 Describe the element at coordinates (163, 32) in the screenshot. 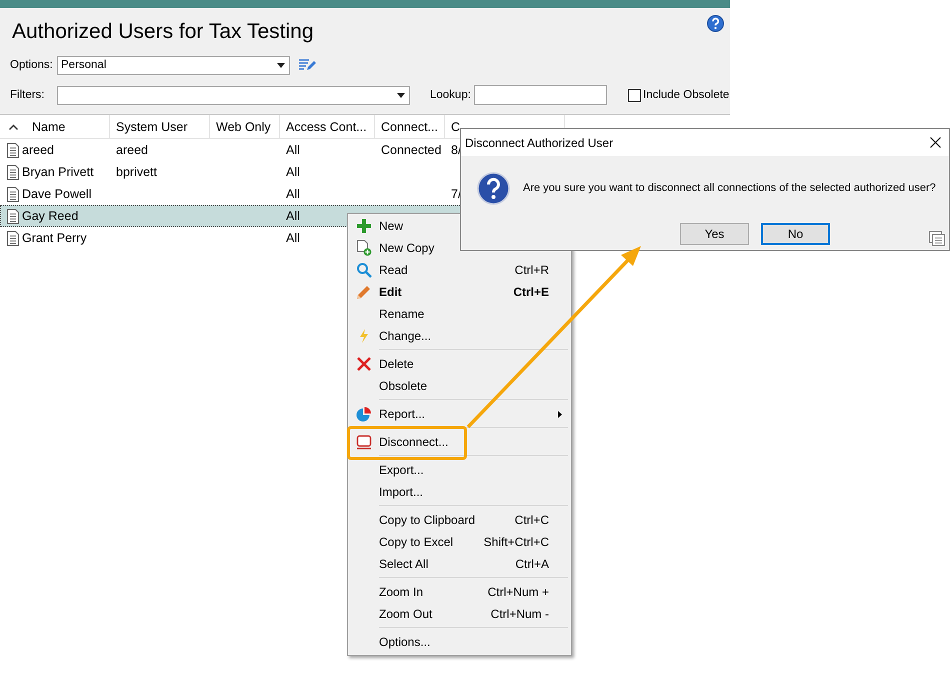

I see `page-title: Authorized Users for Tax Testing` at that location.